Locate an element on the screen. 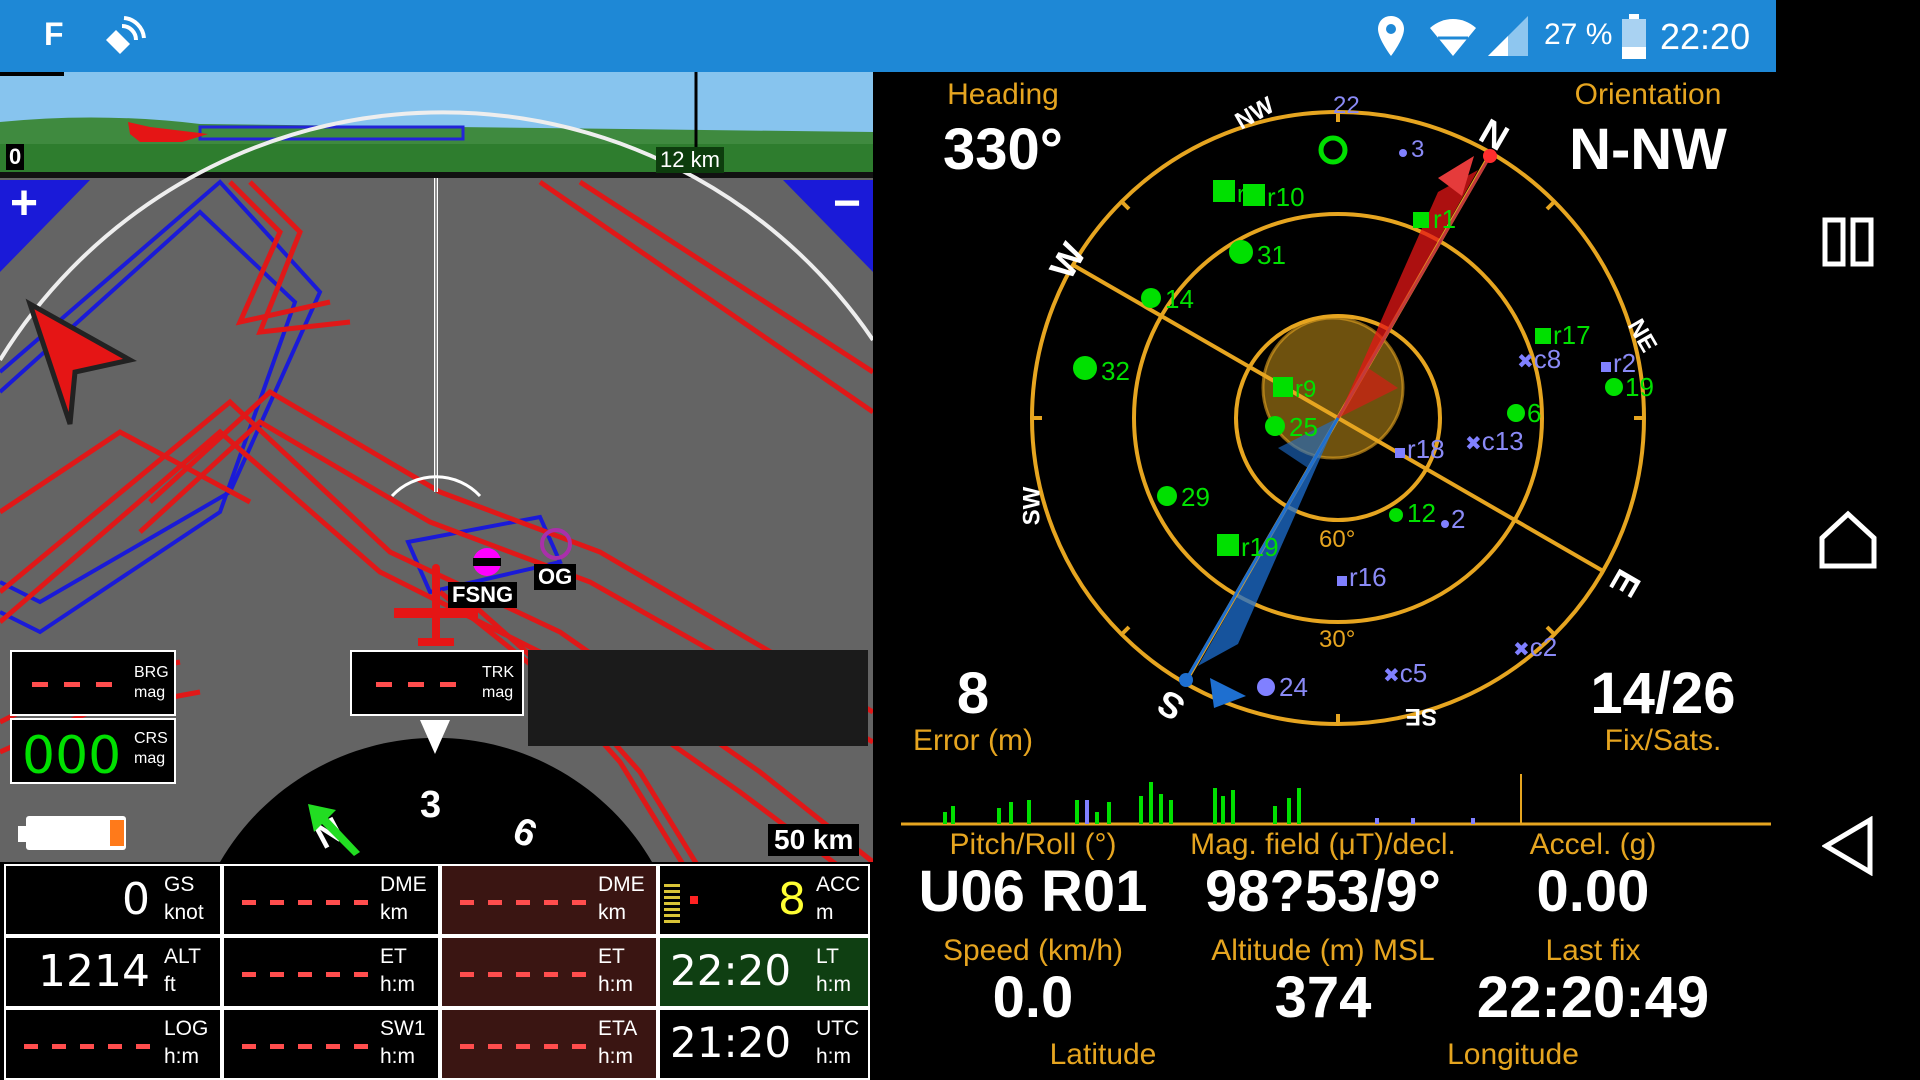 This screenshot has width=1920, height=1080. home-icon is located at coordinates (1848, 540).